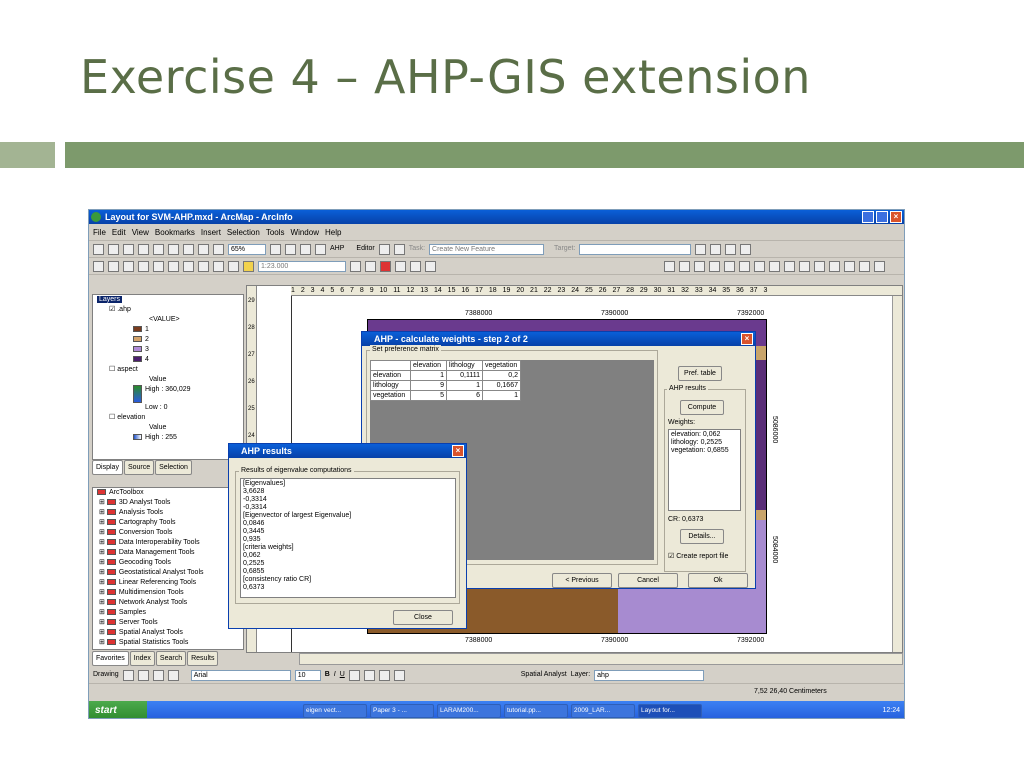 The width and height of the screenshot is (1024, 768). Describe the element at coordinates (243, 232) in the screenshot. I see `menu-selection: Selection` at that location.